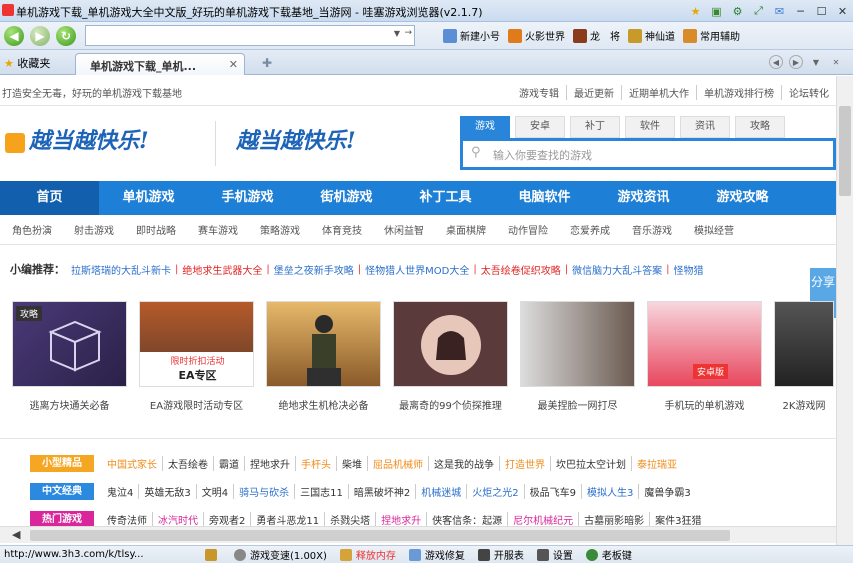 The image size is (853, 563). What do you see at coordinates (842, 11) in the screenshot?
I see `close-button: ✕` at bounding box center [842, 11].